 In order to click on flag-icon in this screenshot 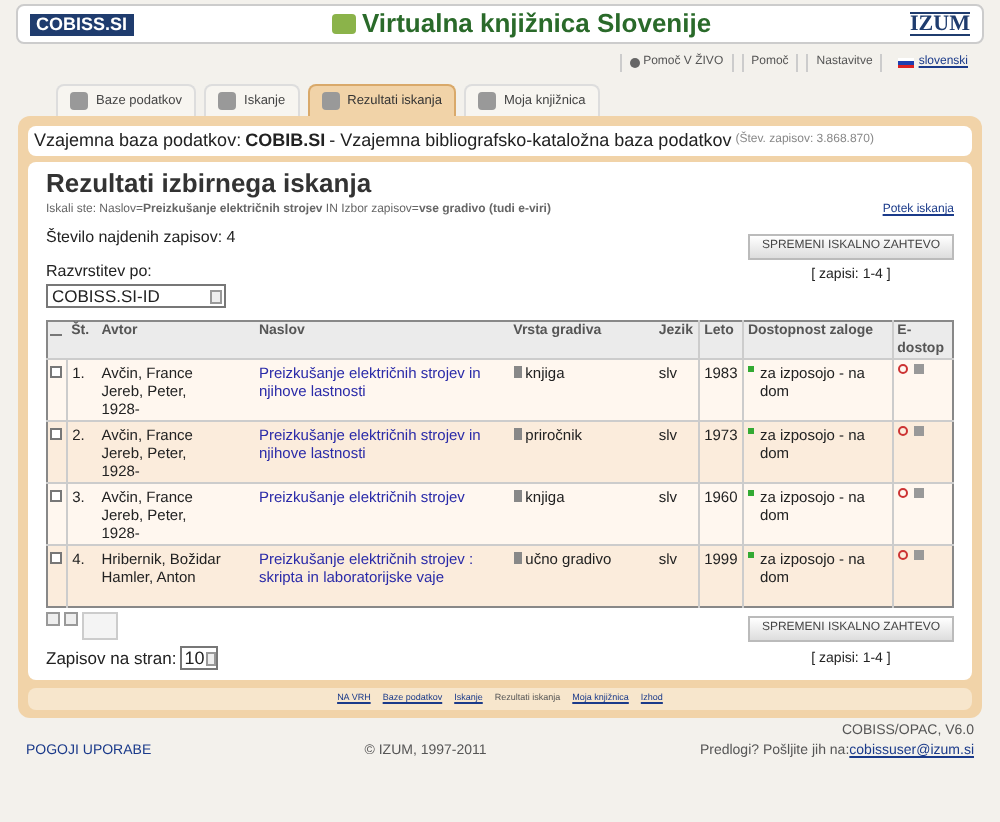, I will do `click(906, 62)`.